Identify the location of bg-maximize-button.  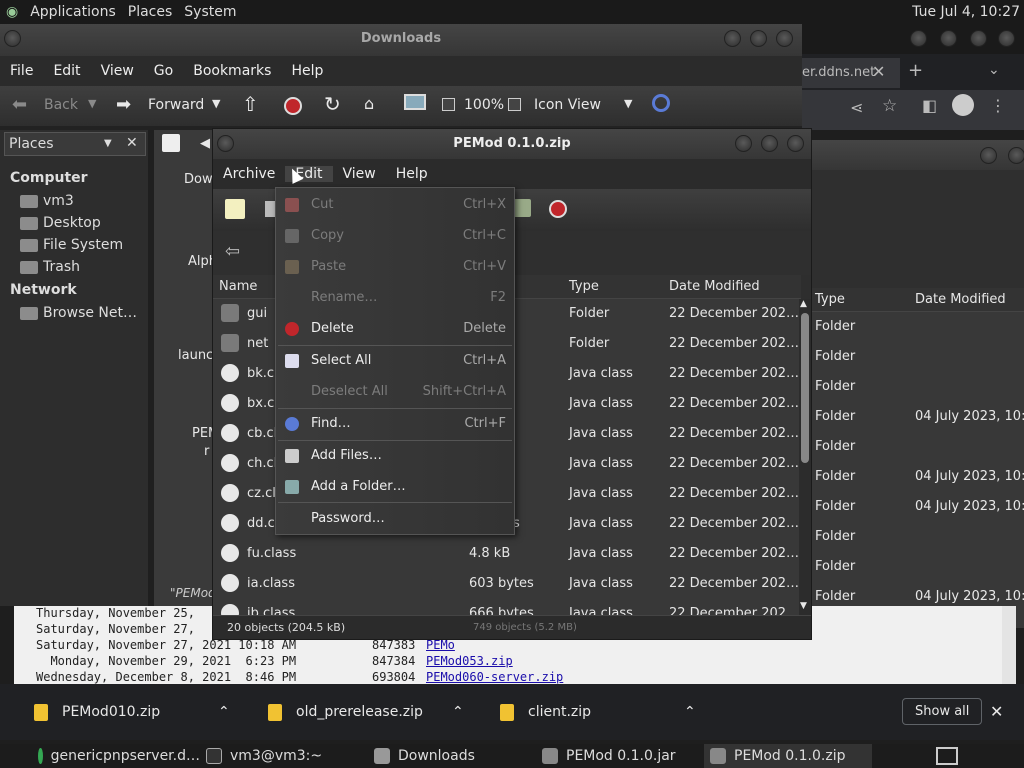
(1016, 155).